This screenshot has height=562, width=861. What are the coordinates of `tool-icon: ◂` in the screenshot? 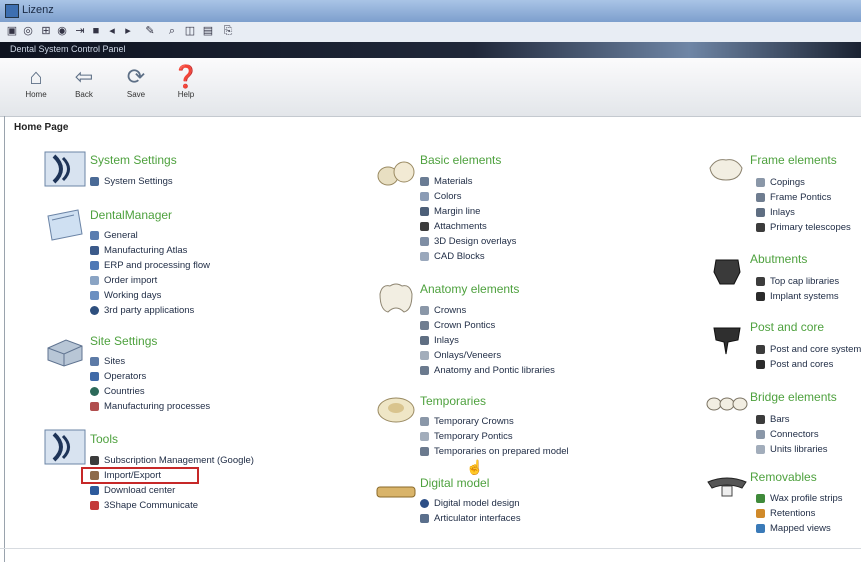 It's located at (112, 31).